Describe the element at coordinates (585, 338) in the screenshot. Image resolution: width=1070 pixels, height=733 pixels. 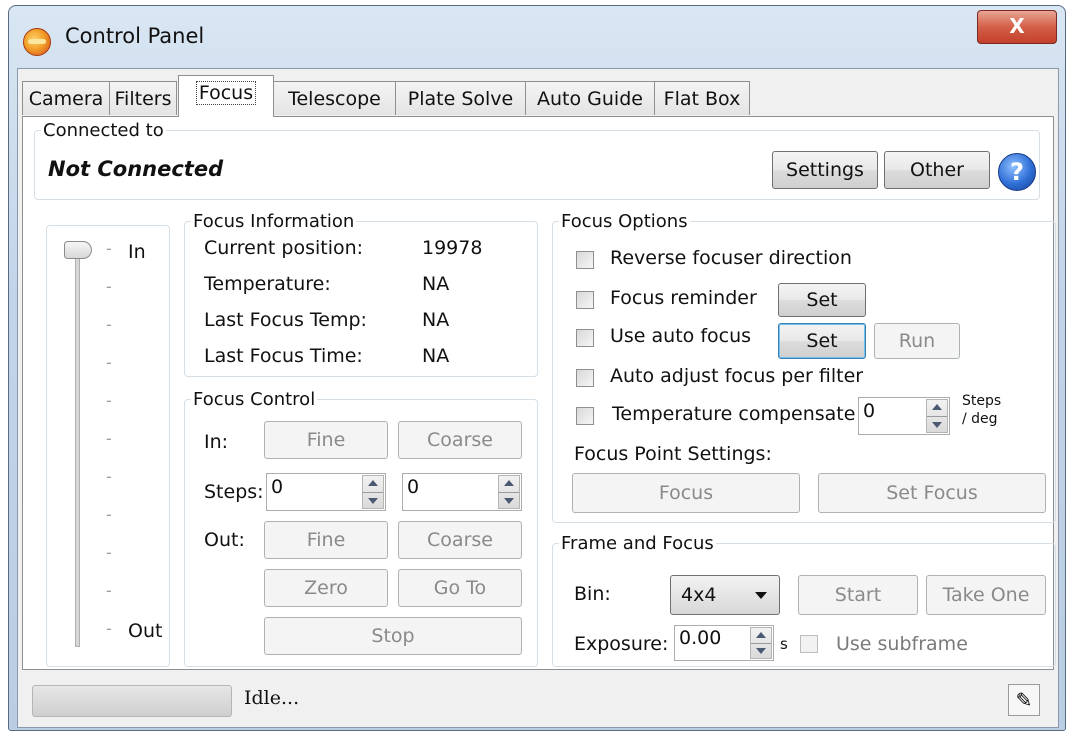
I see `auto-focus-checkbox` at that location.